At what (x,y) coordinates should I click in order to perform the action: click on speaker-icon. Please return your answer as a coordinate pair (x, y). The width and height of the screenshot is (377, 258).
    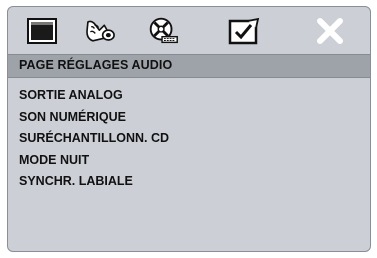
    Looking at the image, I should click on (100, 31).